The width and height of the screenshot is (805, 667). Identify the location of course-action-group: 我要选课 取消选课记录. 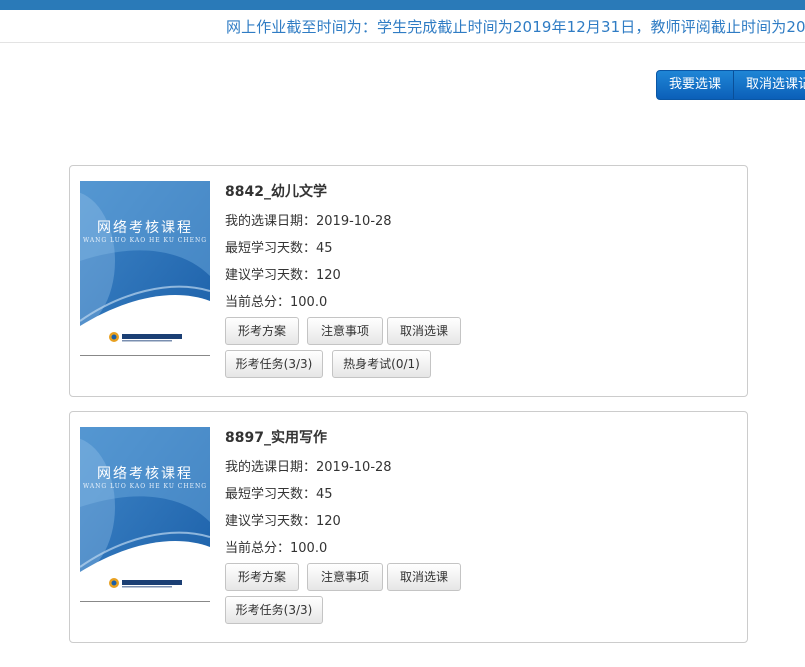
(730, 85).